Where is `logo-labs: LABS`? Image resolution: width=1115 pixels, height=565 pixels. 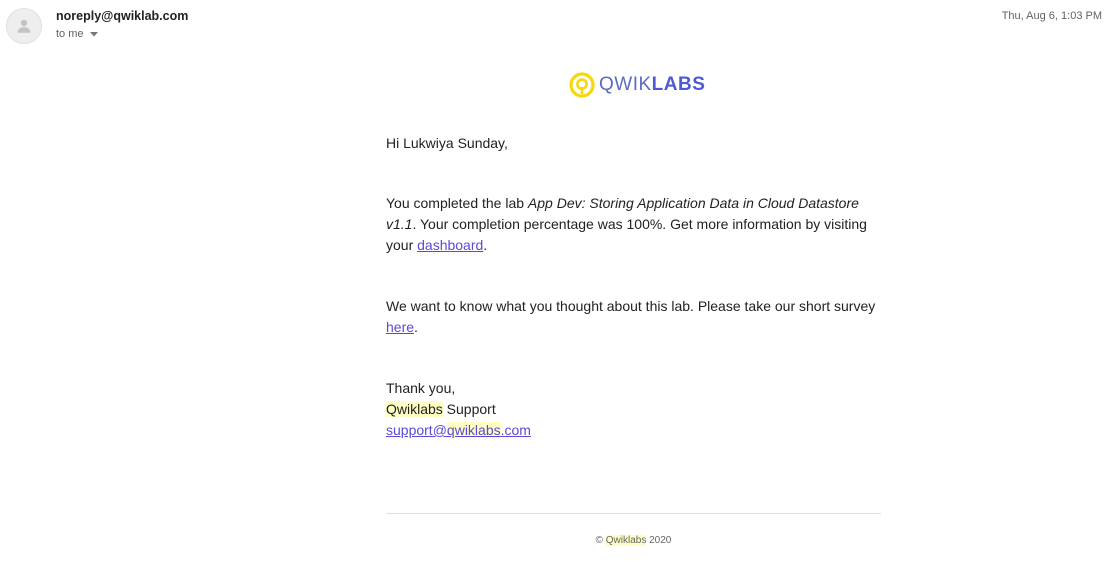
logo-labs: LABS is located at coordinates (678, 84).